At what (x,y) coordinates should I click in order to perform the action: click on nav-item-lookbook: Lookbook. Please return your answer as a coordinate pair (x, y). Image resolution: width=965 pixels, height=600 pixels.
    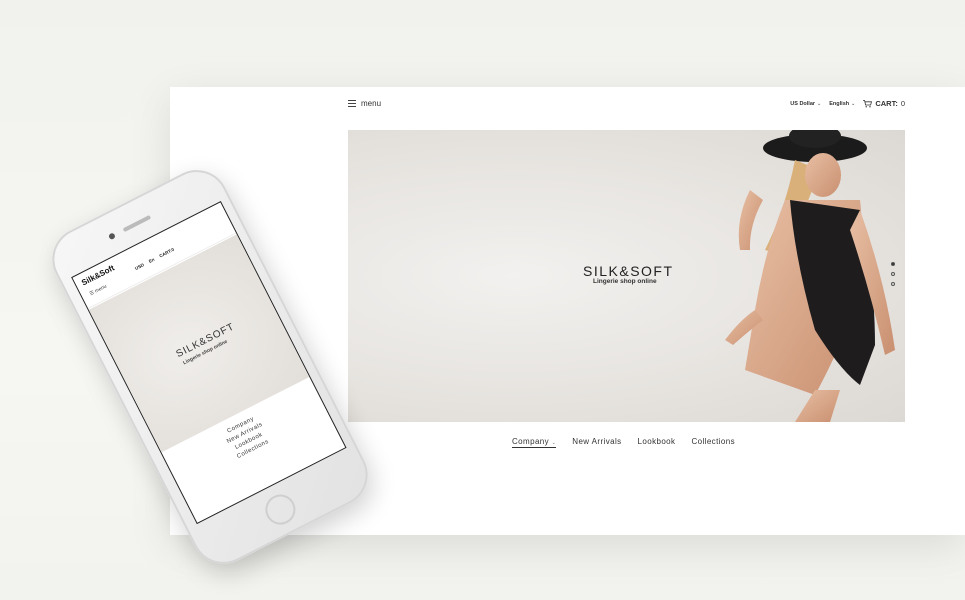
    Looking at the image, I should click on (657, 442).